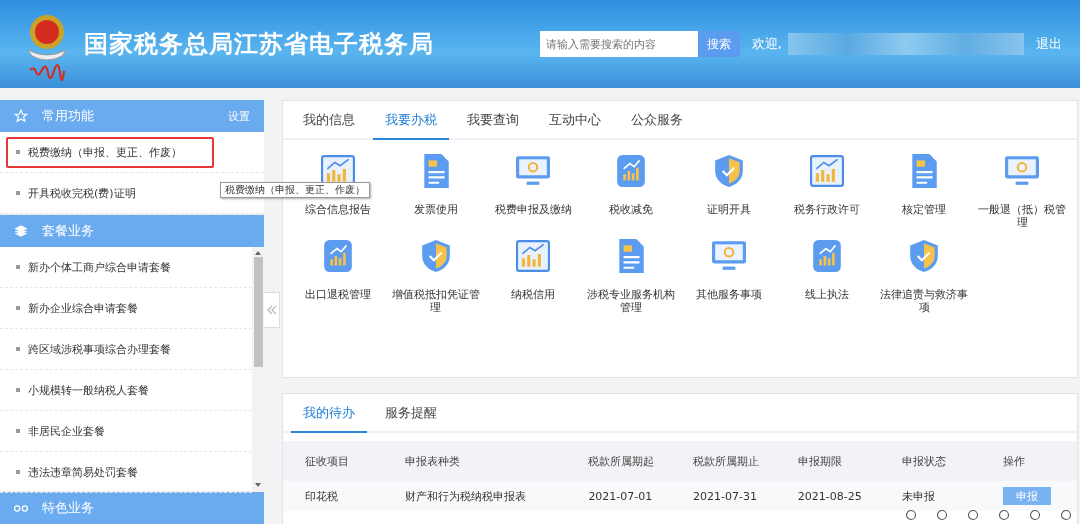  I want to click on sidebar-item: 跨区域涉税事项综合办理套餐, so click(93, 349).